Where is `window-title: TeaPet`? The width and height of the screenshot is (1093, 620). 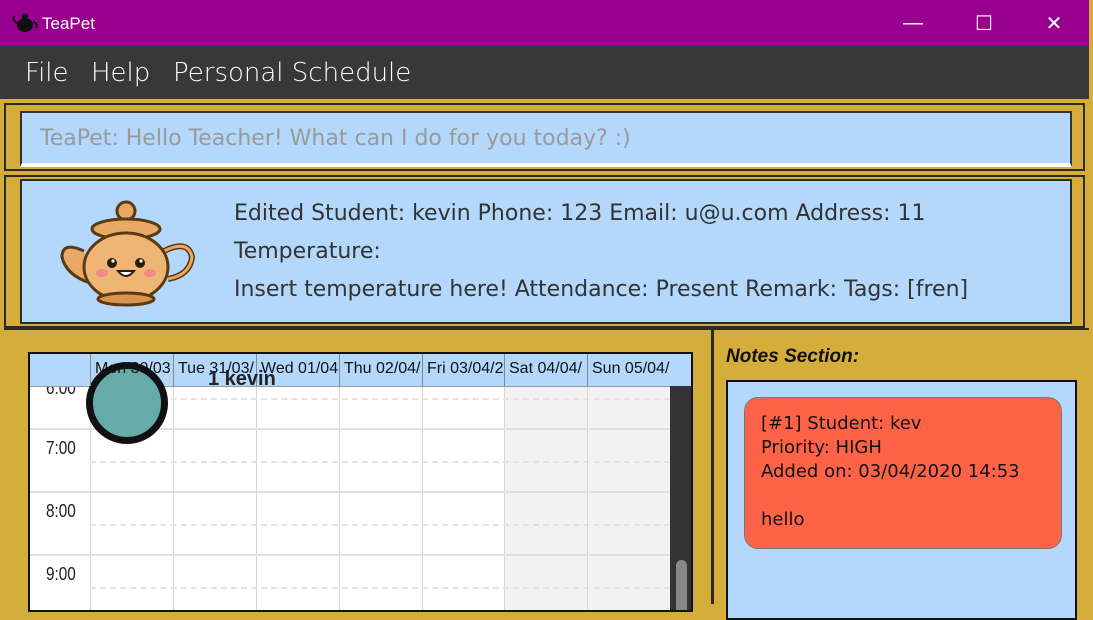
window-title: TeaPet is located at coordinates (68, 23).